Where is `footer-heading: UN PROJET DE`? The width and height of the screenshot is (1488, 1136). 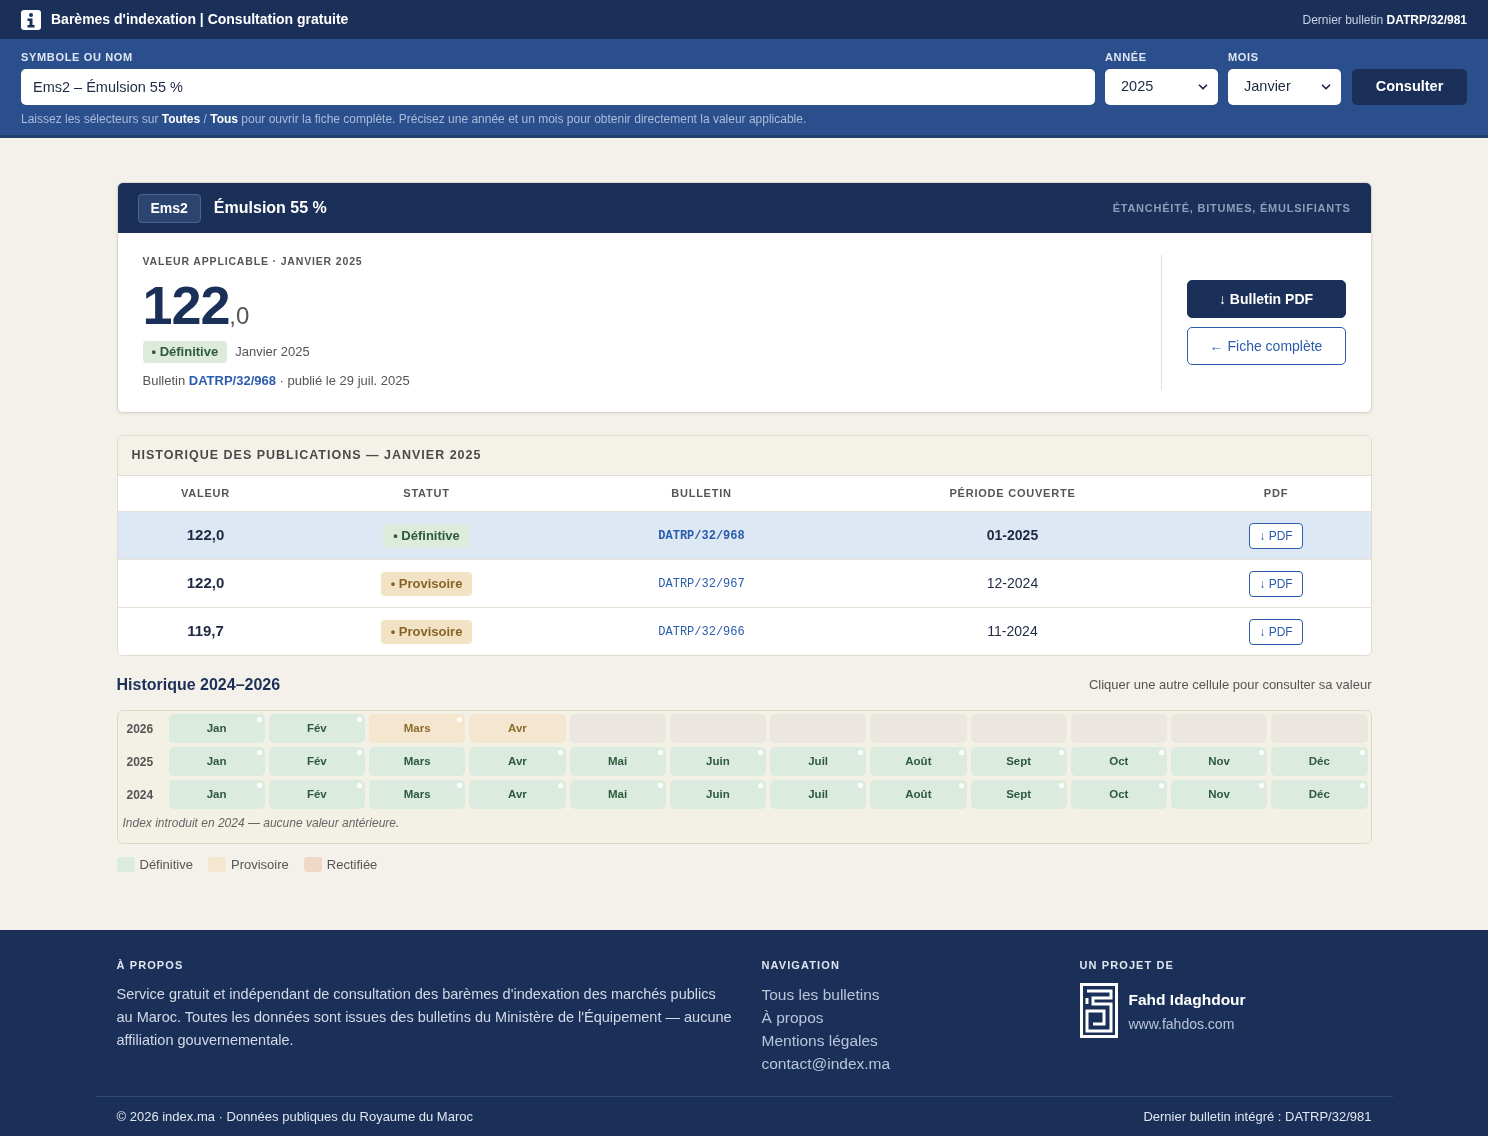
footer-heading: UN PROJET DE is located at coordinates (1127, 965).